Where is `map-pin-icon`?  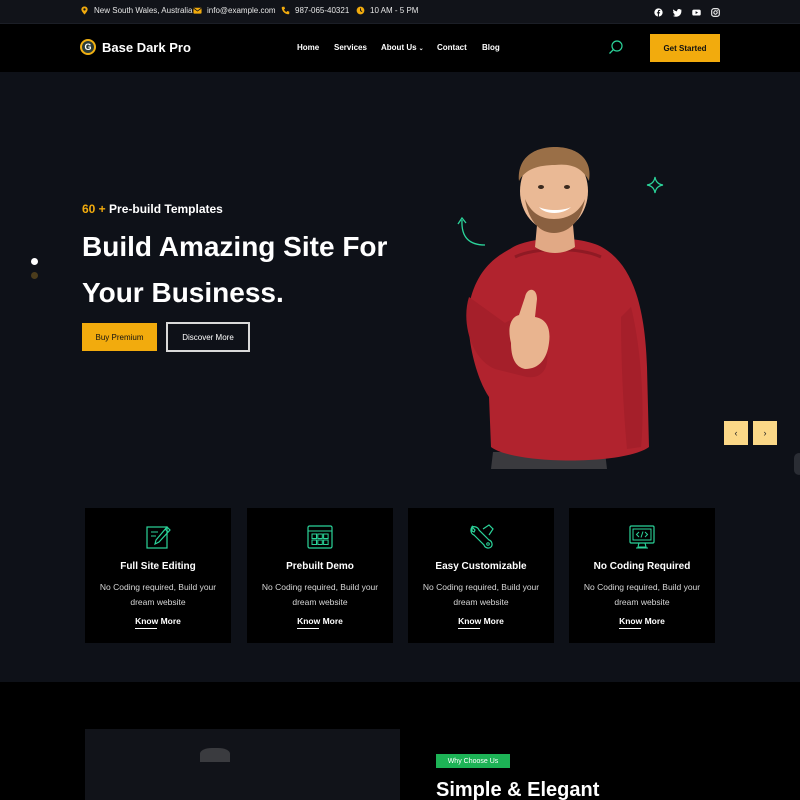 map-pin-icon is located at coordinates (84, 10).